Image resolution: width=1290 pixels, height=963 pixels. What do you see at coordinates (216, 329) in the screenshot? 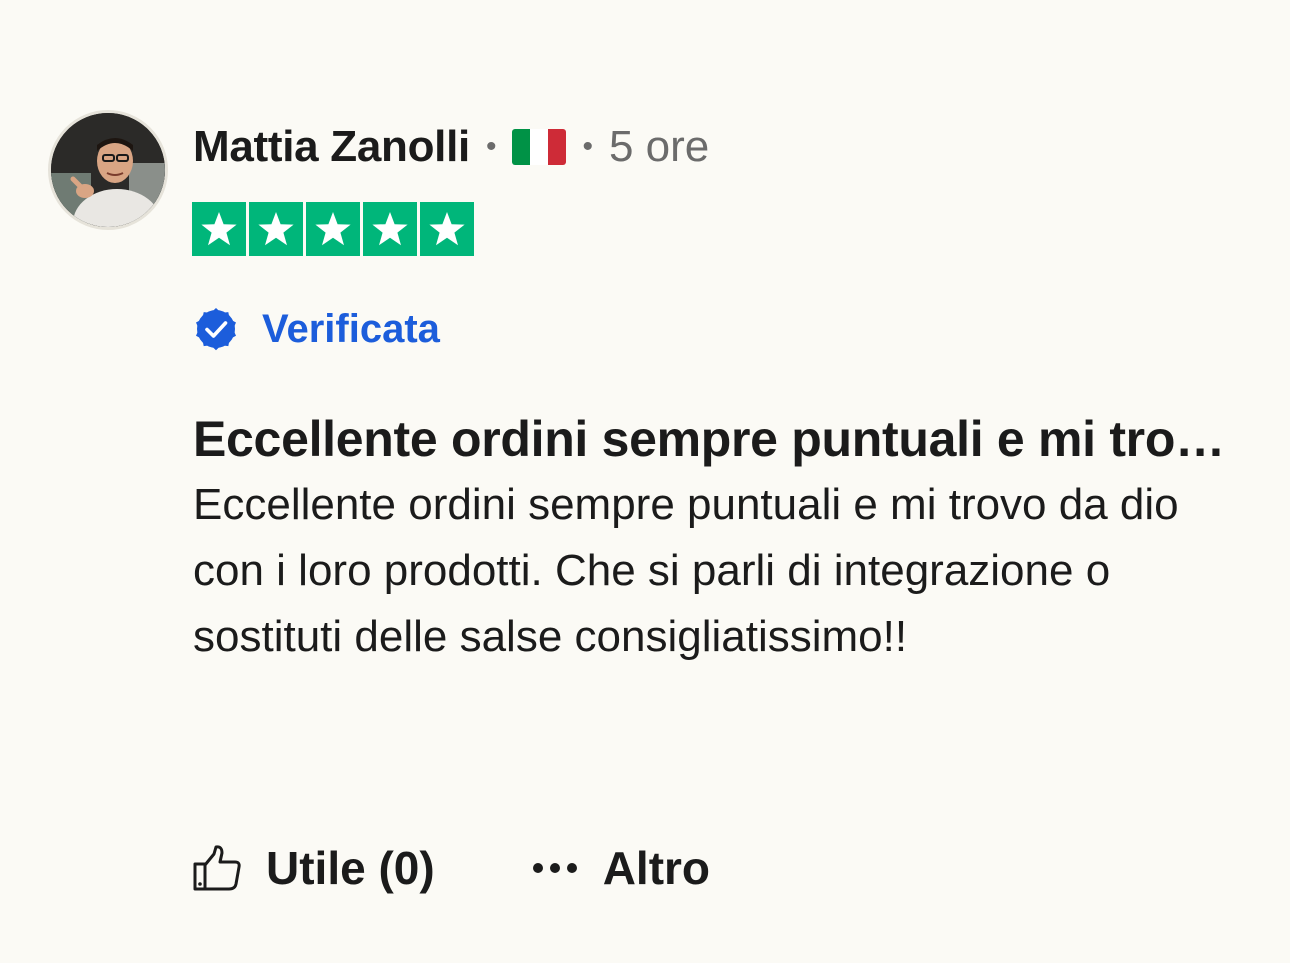
I see `verified-check-icon` at bounding box center [216, 329].